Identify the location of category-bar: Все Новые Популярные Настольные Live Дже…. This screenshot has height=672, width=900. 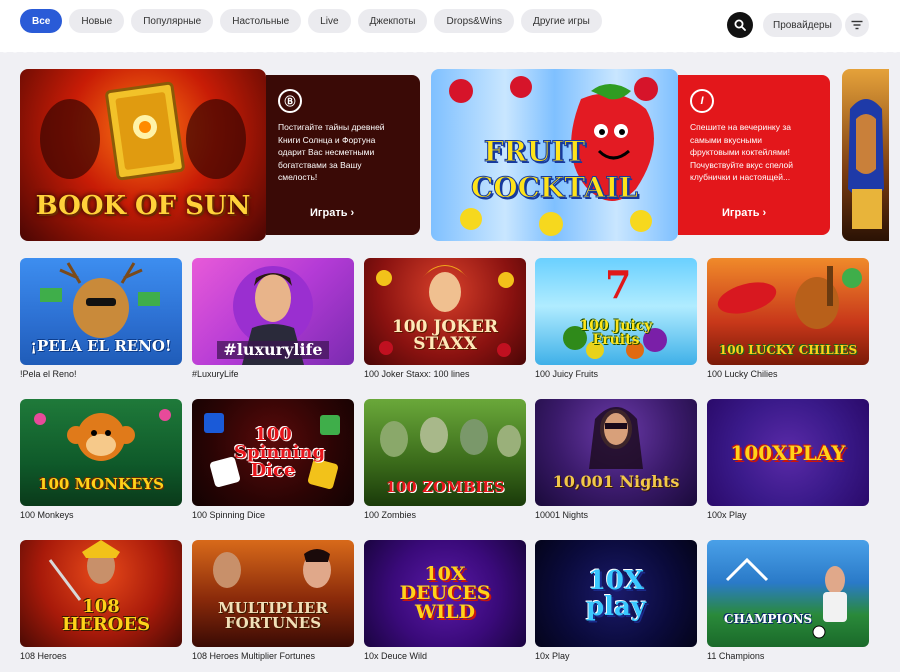
(450, 26).